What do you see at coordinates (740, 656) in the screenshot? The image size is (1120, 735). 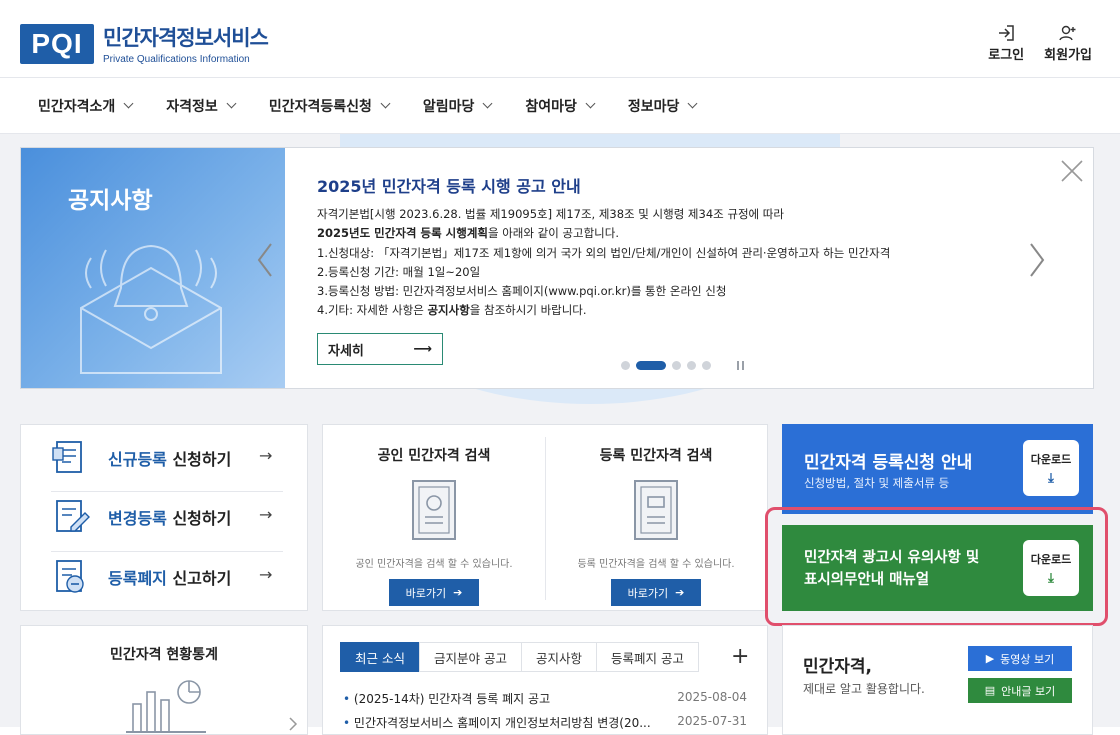 I see `more-news-plus-icon: +` at bounding box center [740, 656].